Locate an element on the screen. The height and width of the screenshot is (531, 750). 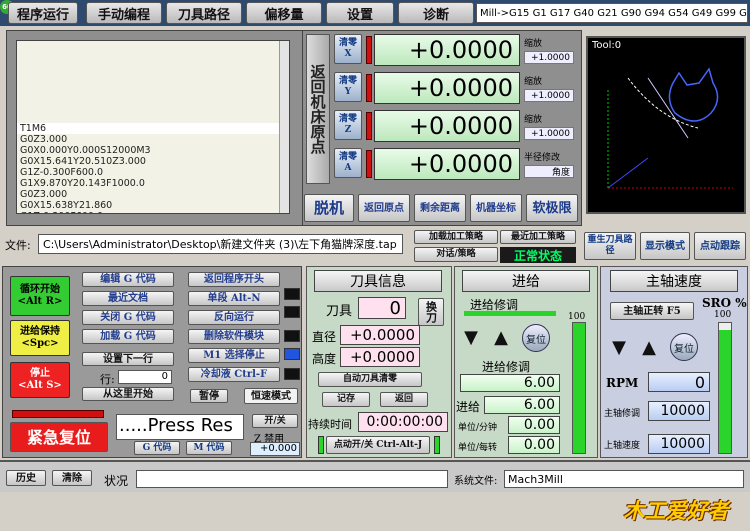
z-inhibit-toggle: 开/关 is located at coordinates (275, 421).